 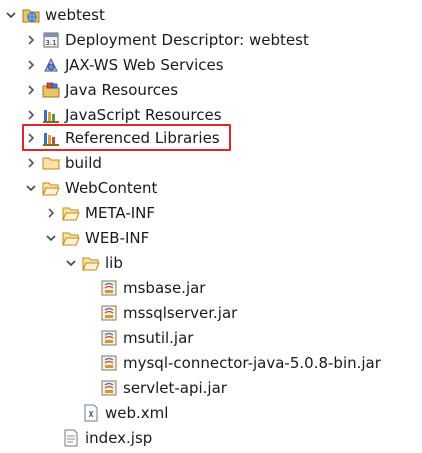 I want to click on tree-item-webtest: webtest, so click(x=54, y=14).